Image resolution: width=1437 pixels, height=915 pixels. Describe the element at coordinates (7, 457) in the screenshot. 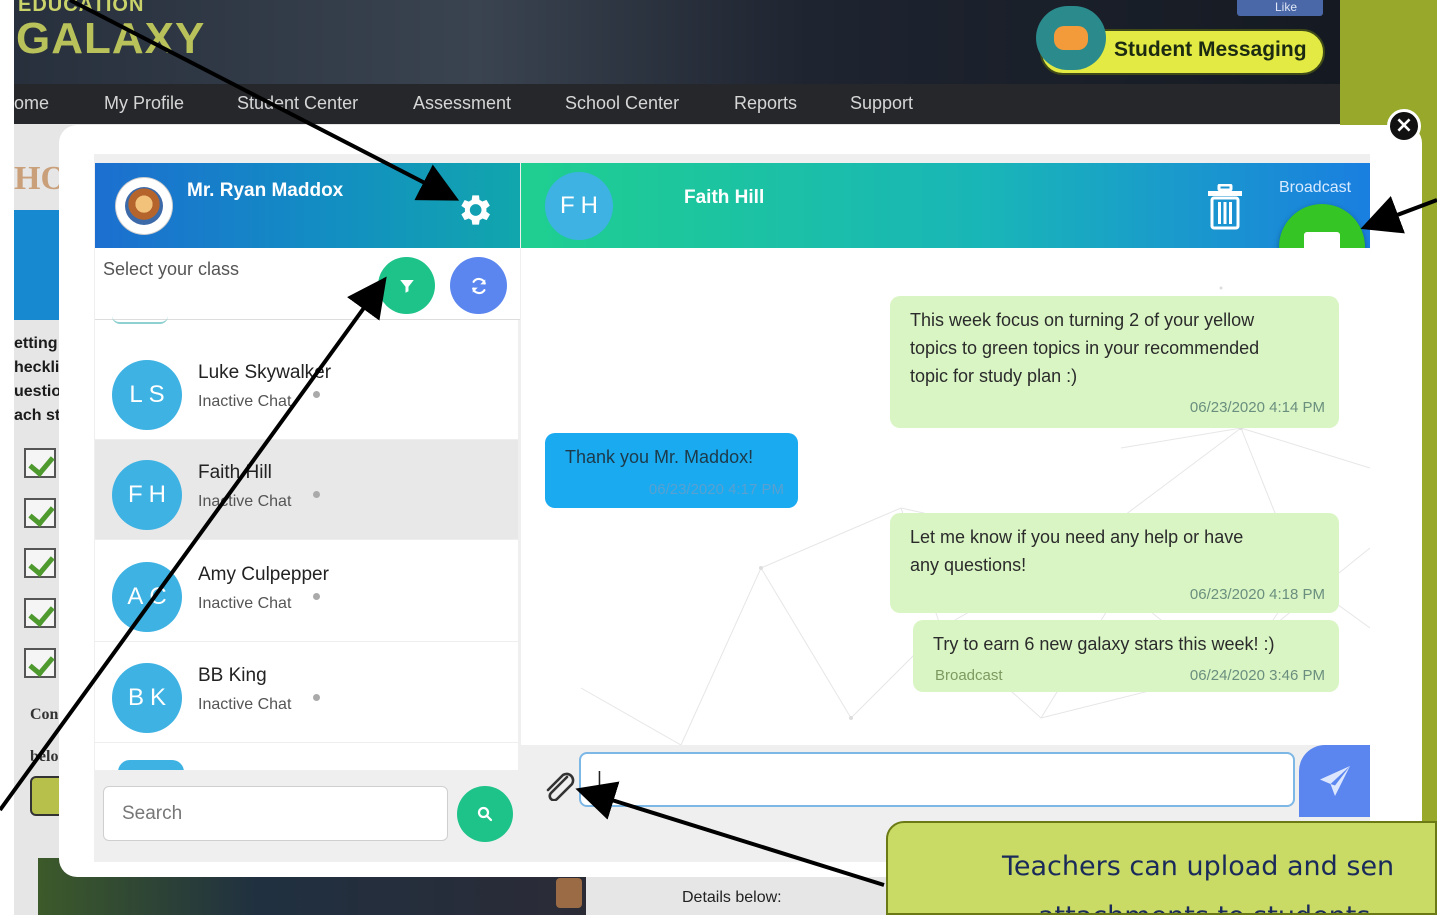

I see `left-margin` at that location.